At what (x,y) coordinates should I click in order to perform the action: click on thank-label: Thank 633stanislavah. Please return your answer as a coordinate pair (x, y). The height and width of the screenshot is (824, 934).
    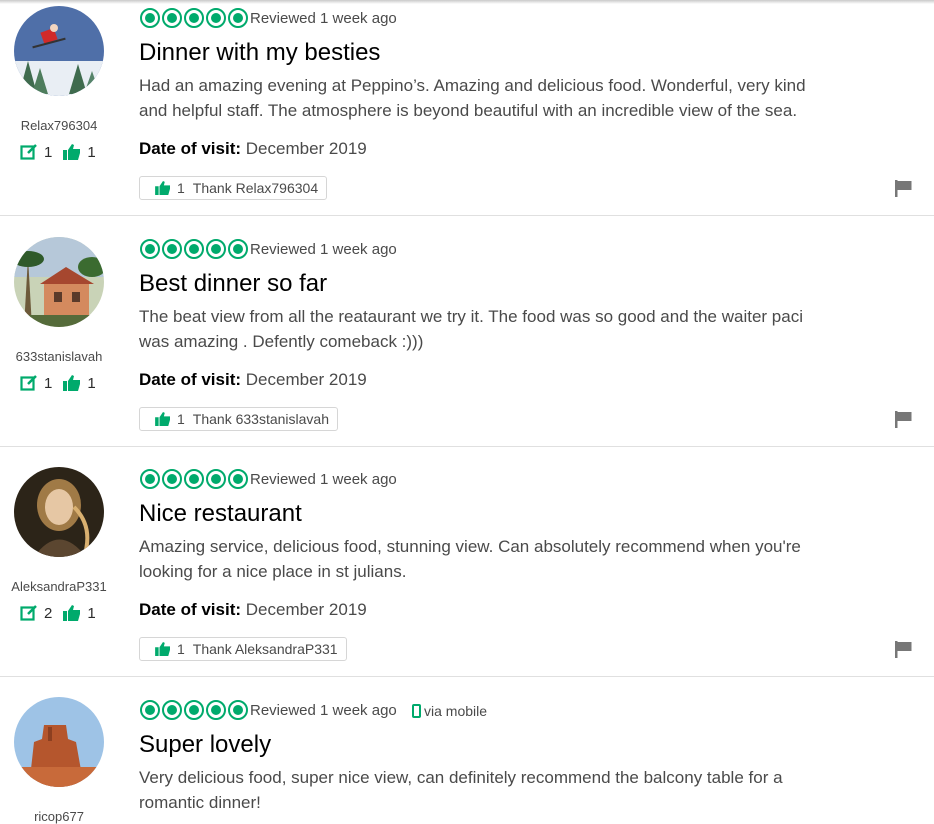
    Looking at the image, I should click on (260, 419).